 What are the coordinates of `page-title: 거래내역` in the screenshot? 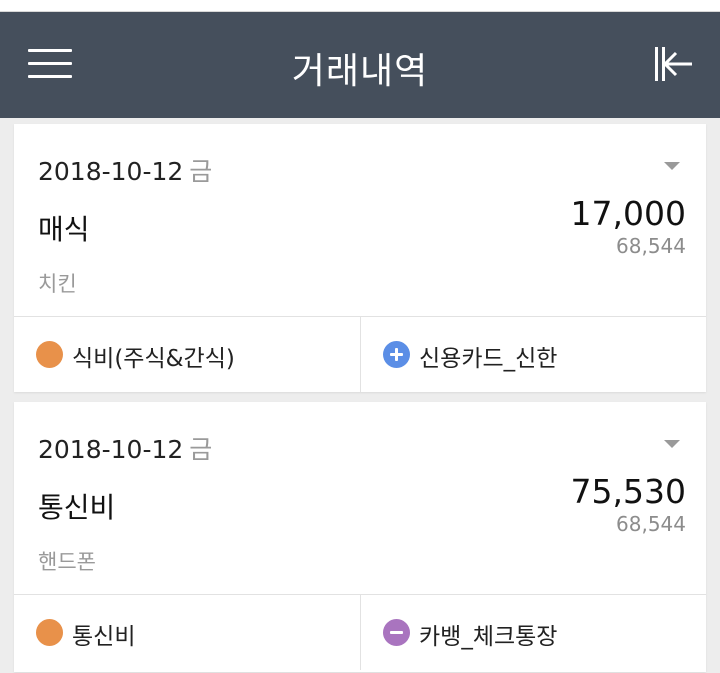 It's located at (360, 71).